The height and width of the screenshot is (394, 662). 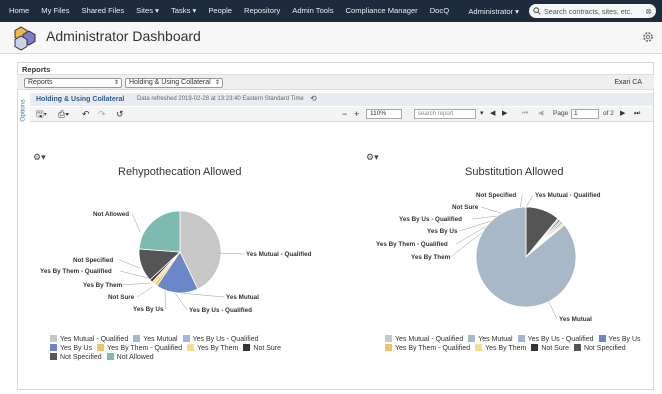 I want to click on pie-slice-not-allowed, so click(x=159, y=231).